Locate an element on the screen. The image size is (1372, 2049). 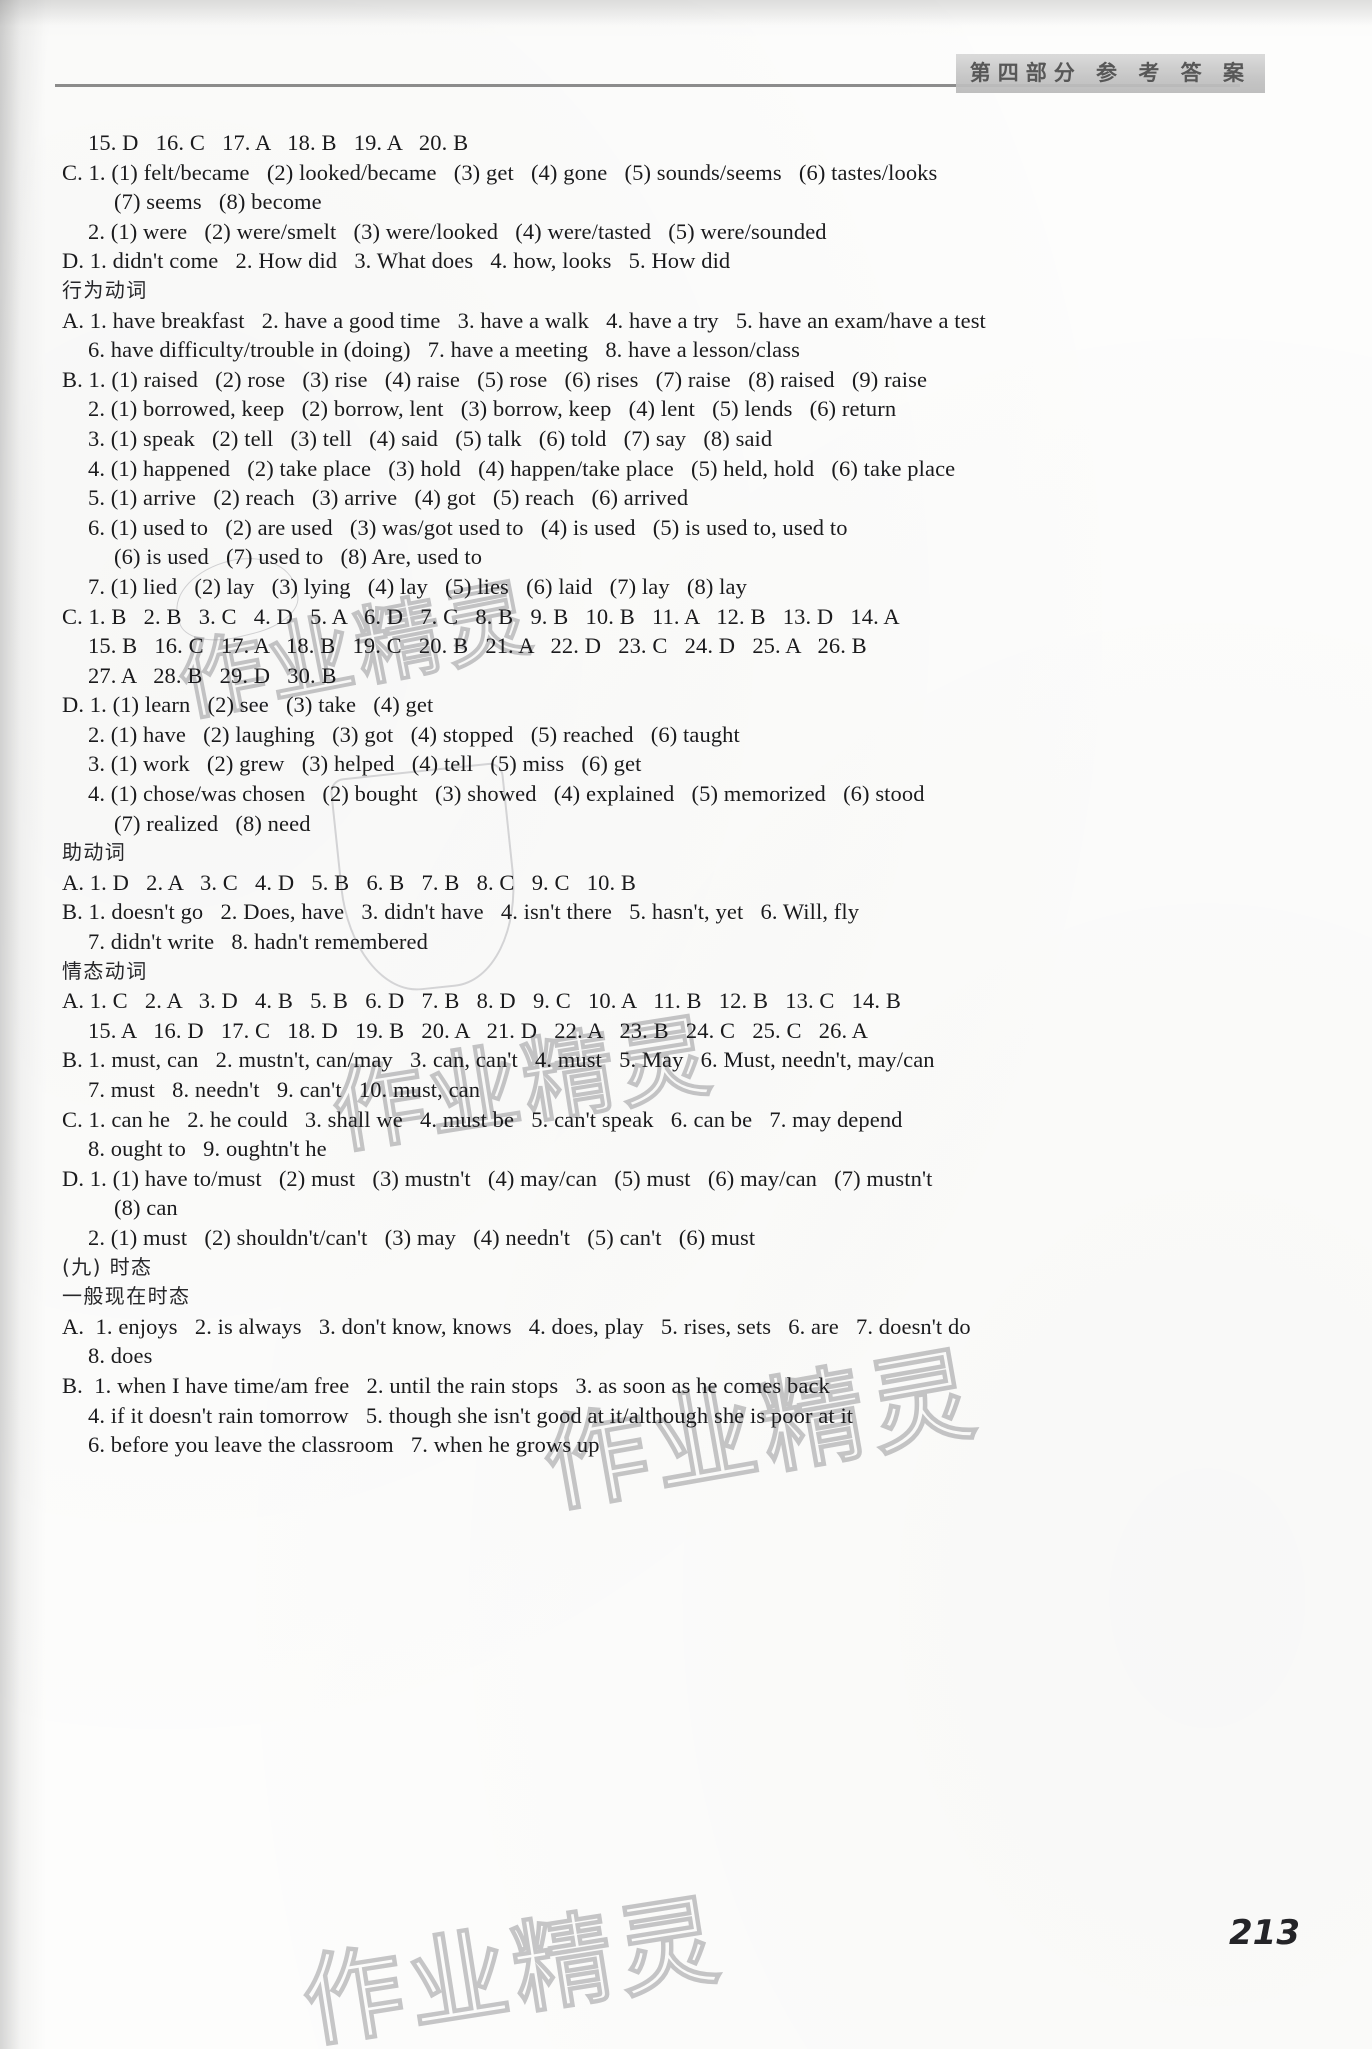
watermark-text: 作业精灵 is located at coordinates (513, 1964).